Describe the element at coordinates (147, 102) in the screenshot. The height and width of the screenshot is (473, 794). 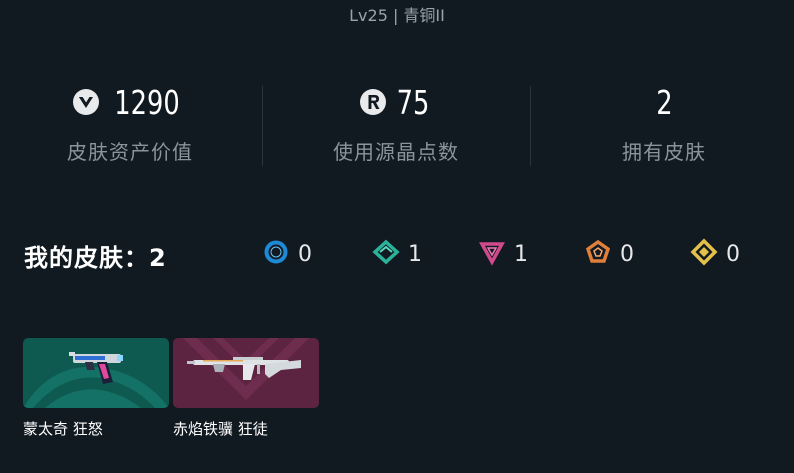
I see `skin-value-number: 1290` at that location.